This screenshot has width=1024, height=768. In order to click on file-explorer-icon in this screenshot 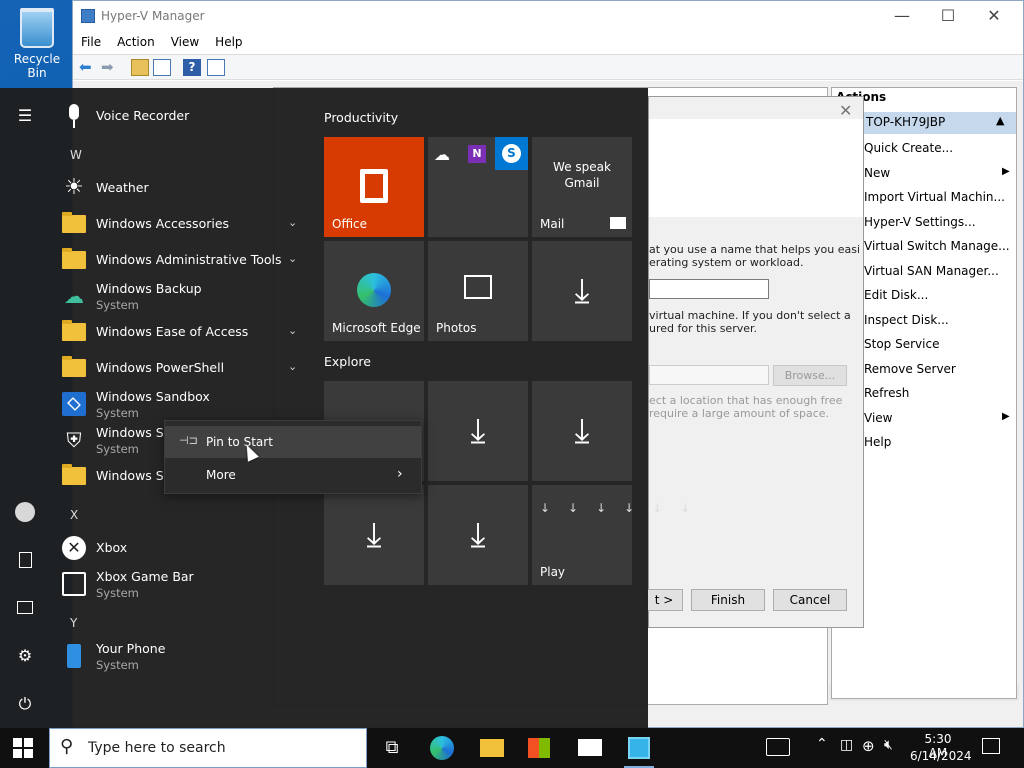, I will do `click(492, 748)`.